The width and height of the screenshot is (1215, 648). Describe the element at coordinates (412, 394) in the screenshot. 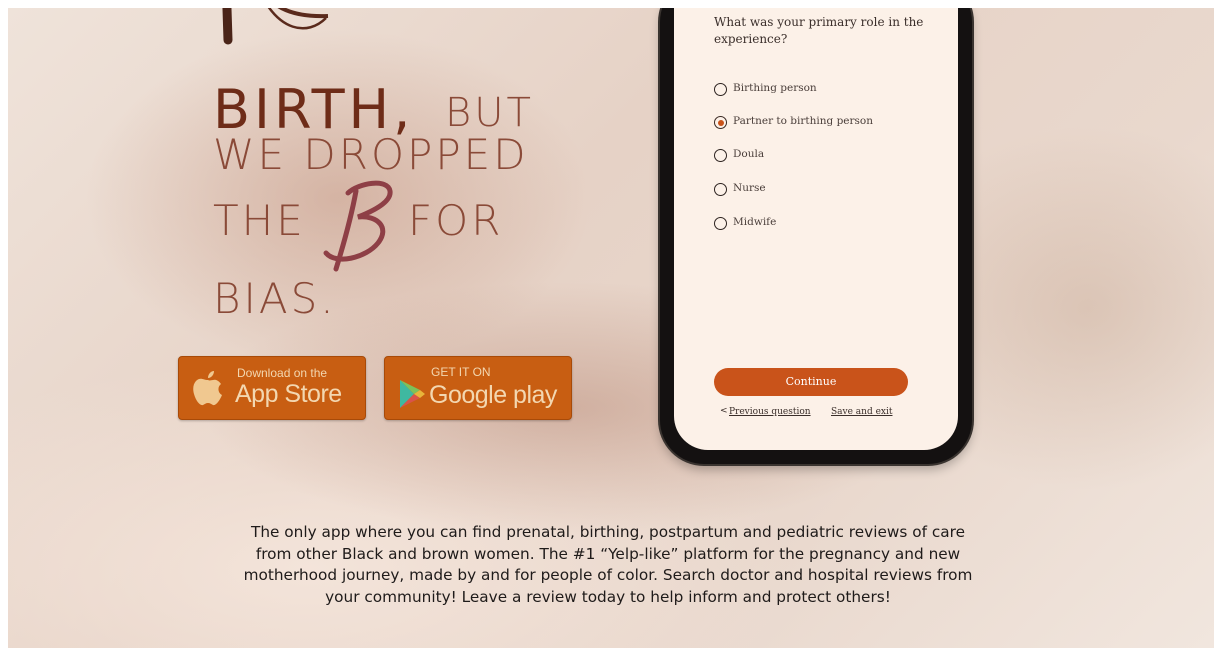

I see `play-triangle-icon` at that location.